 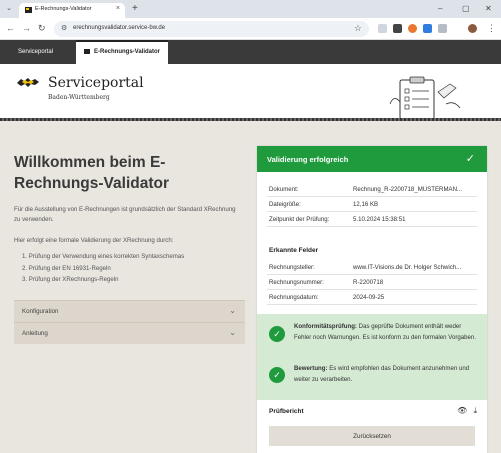 What do you see at coordinates (466, 8) in the screenshot?
I see `maximize-icon: ▢` at bounding box center [466, 8].